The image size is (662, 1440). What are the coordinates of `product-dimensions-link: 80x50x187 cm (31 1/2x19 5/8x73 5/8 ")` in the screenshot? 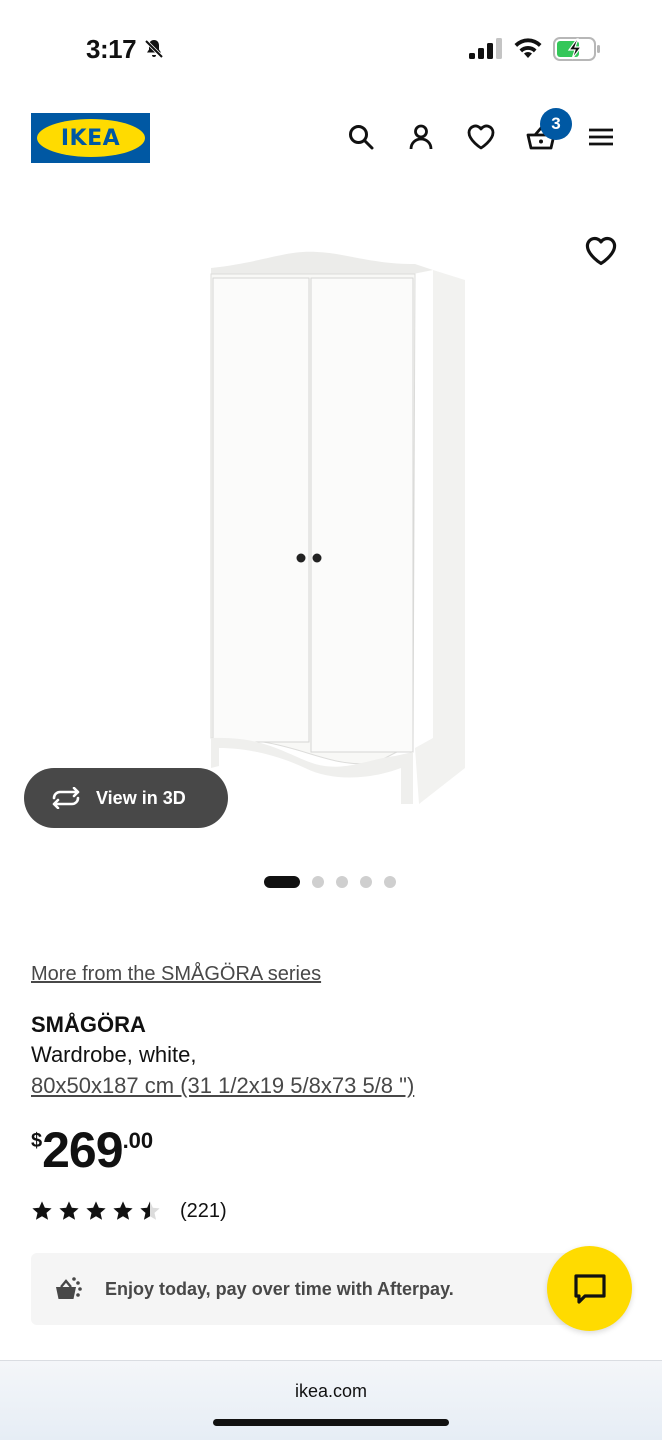 It's located at (222, 1086).